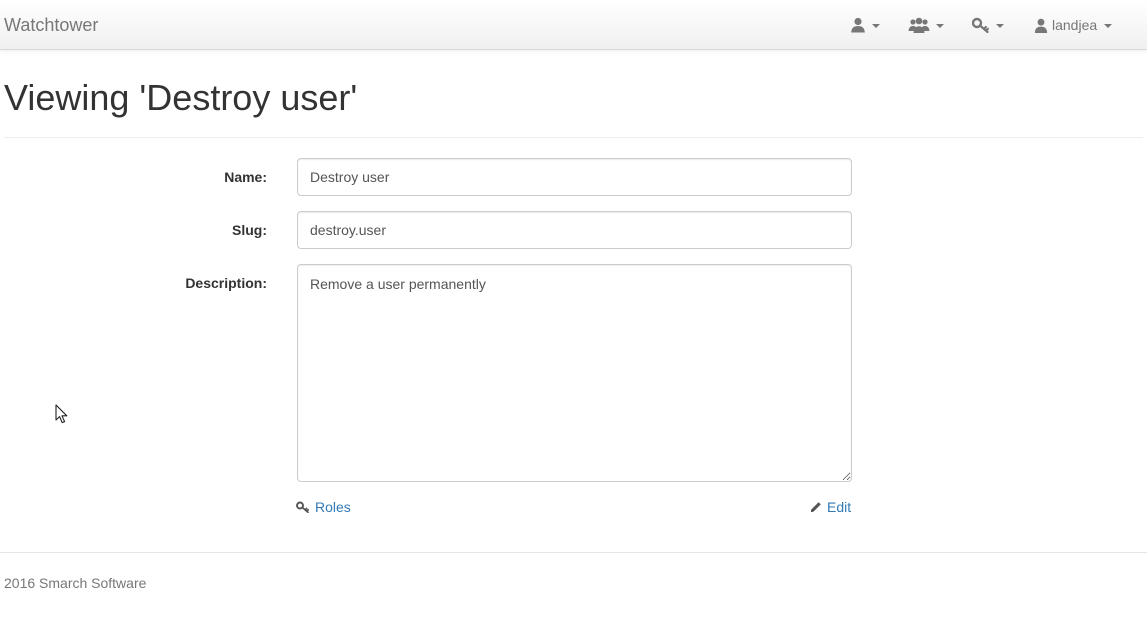 The height and width of the screenshot is (627, 1147). I want to click on pencil-icon, so click(818, 507).